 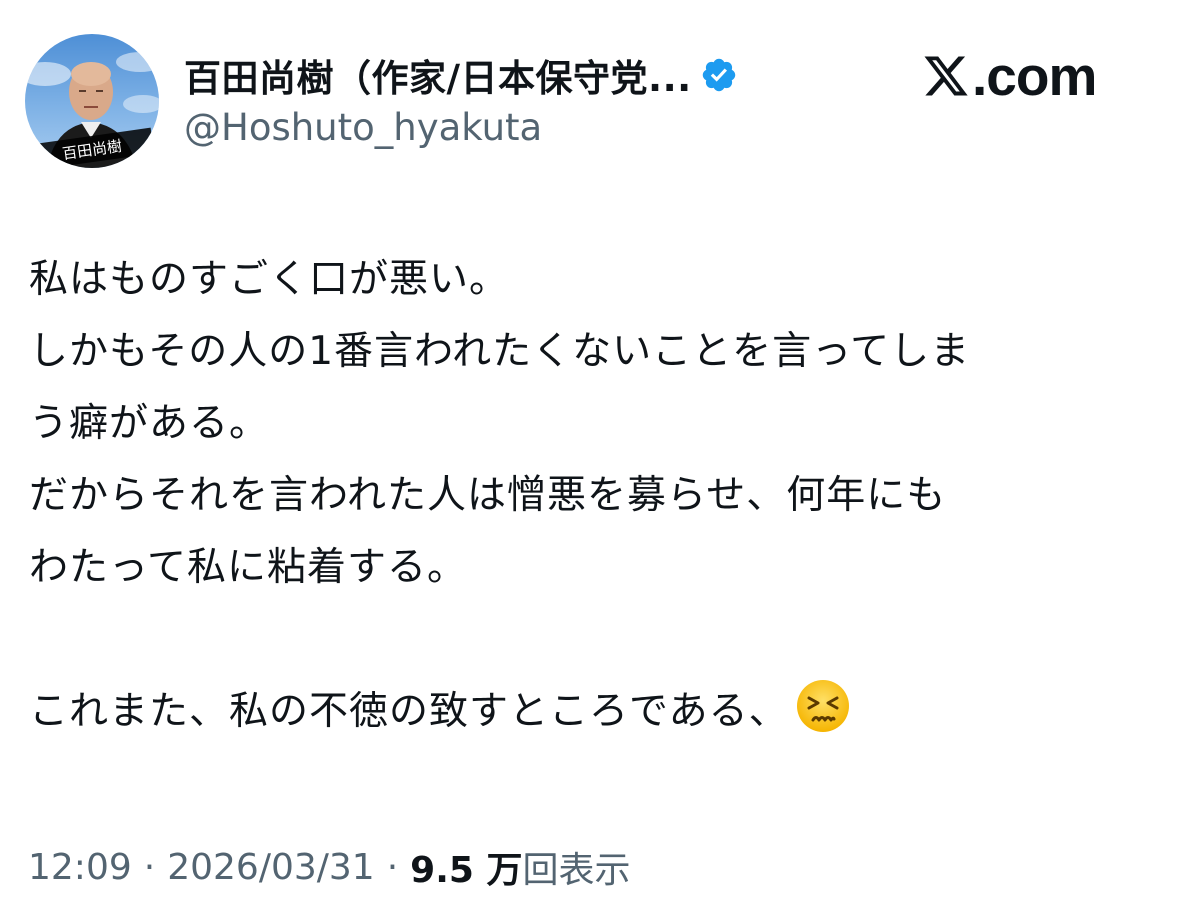 What do you see at coordinates (92, 110) in the screenshot?
I see `avatar-image: 百田尚樹` at bounding box center [92, 110].